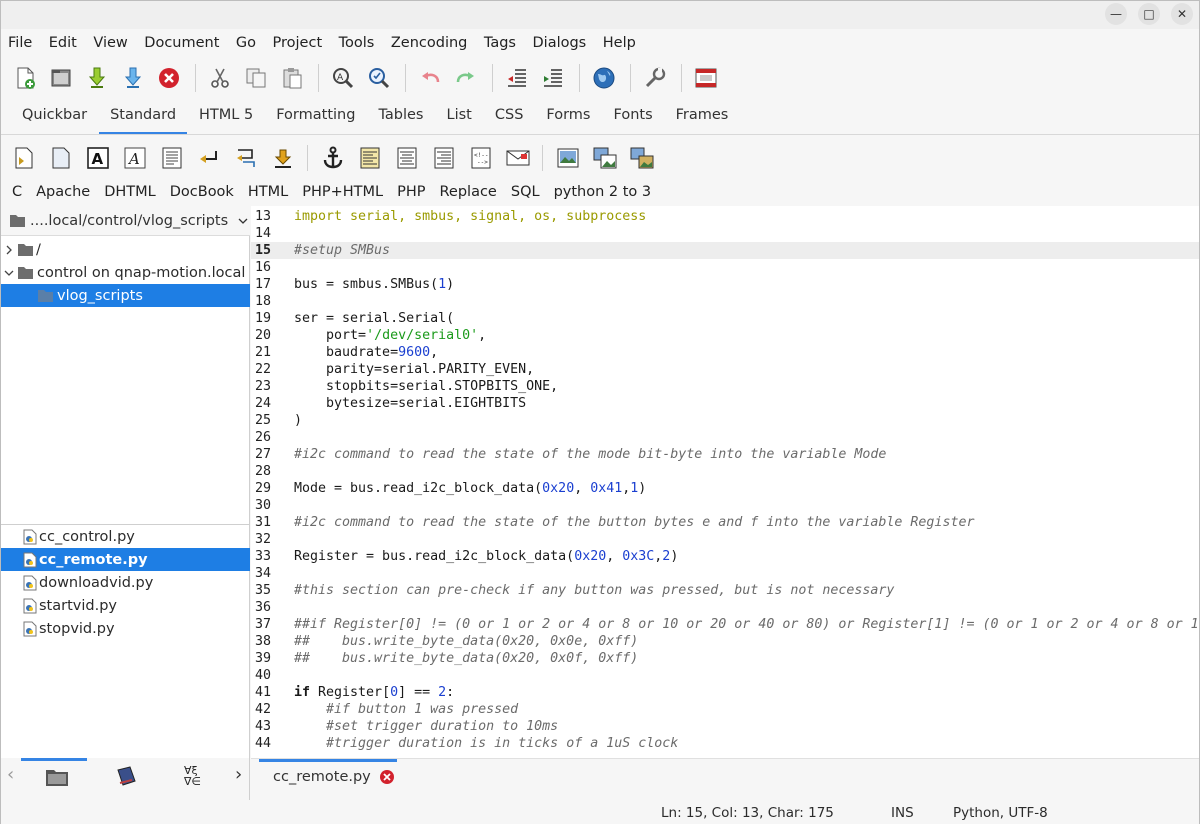 This screenshot has height=824, width=1200. What do you see at coordinates (603, 192) in the screenshot?
I see `snippet-python-2-to-3: python 2 to 3` at bounding box center [603, 192].